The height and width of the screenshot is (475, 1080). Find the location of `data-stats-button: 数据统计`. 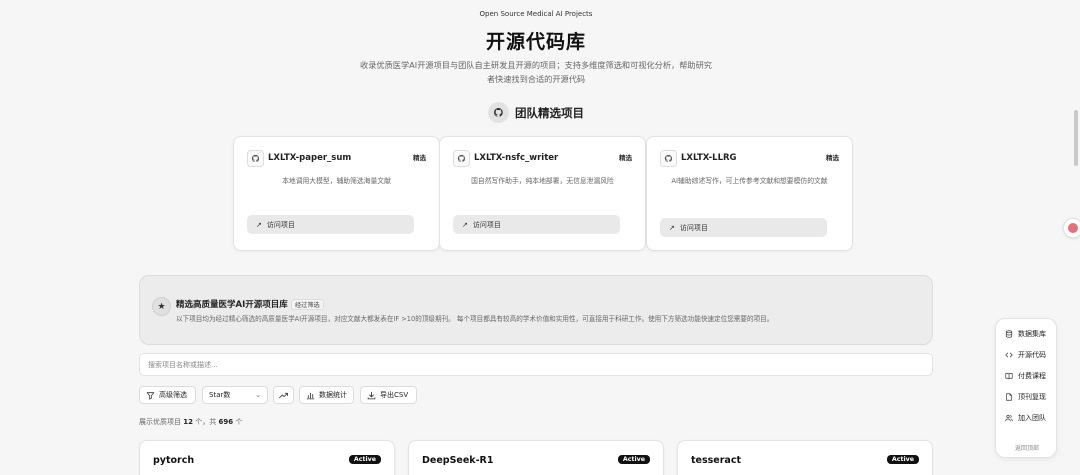

data-stats-button: 数据统计 is located at coordinates (326, 395).